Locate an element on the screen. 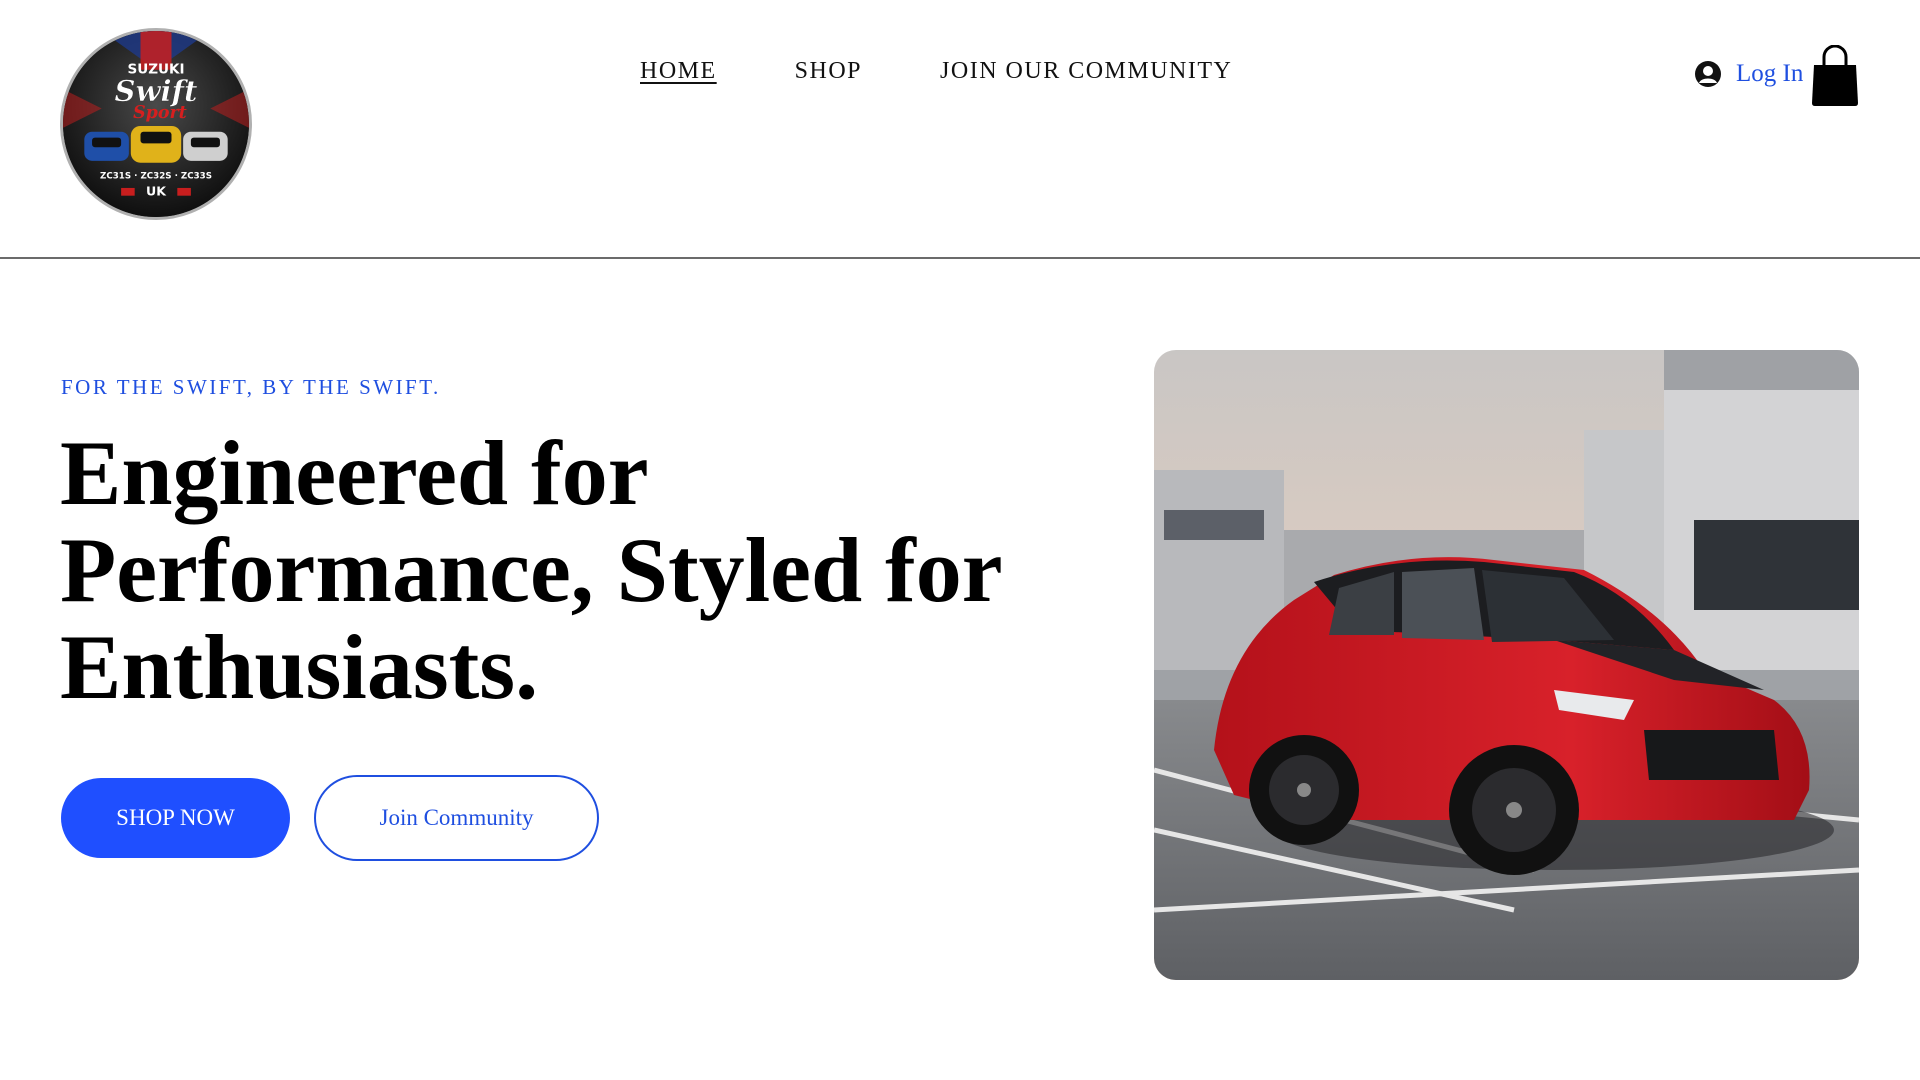 Image resolution: width=1920 pixels, height=1080 pixels. nav-home-link: HOME is located at coordinates (678, 71).